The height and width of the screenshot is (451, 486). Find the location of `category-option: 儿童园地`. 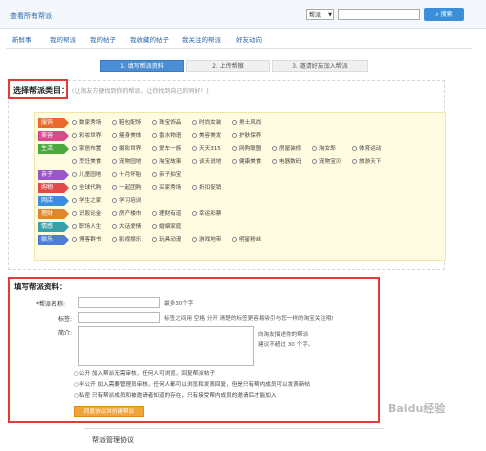

category-option: 儿童园地 is located at coordinates (86, 175).